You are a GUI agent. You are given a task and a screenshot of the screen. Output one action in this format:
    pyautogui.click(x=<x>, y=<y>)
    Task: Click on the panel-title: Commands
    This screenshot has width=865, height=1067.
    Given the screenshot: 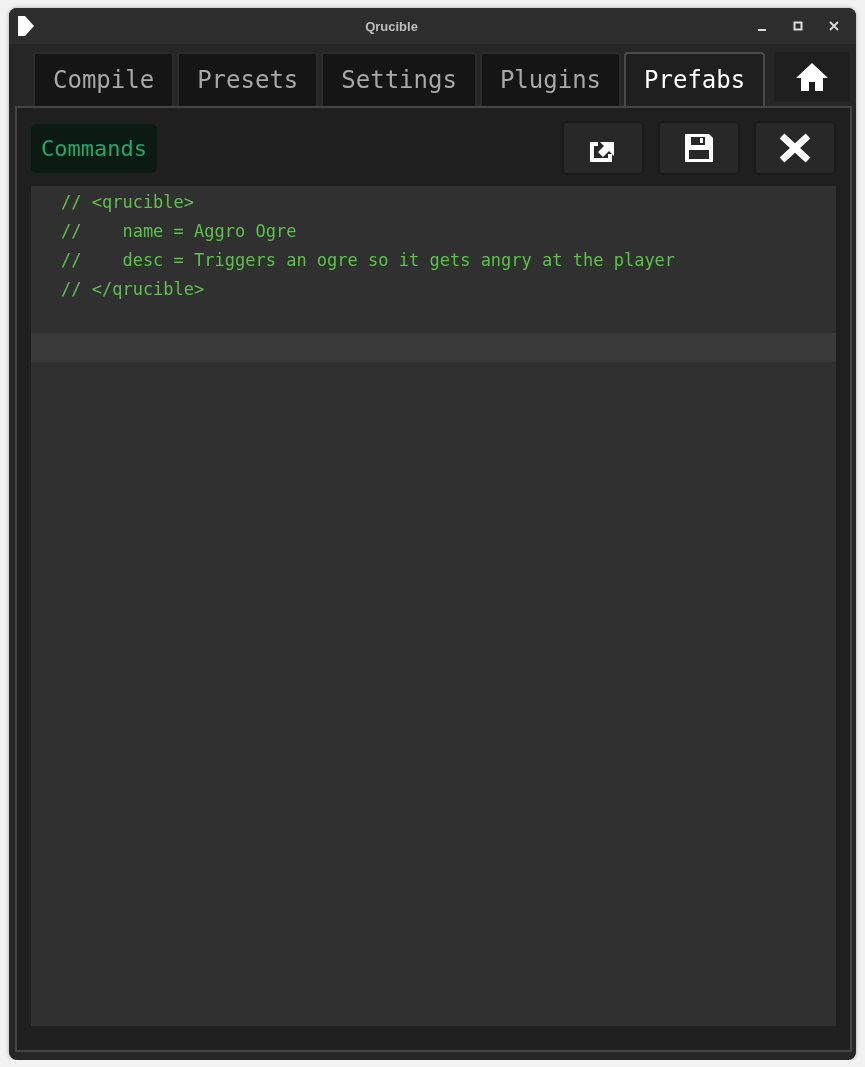 What is the action you would take?
    pyautogui.click(x=94, y=148)
    